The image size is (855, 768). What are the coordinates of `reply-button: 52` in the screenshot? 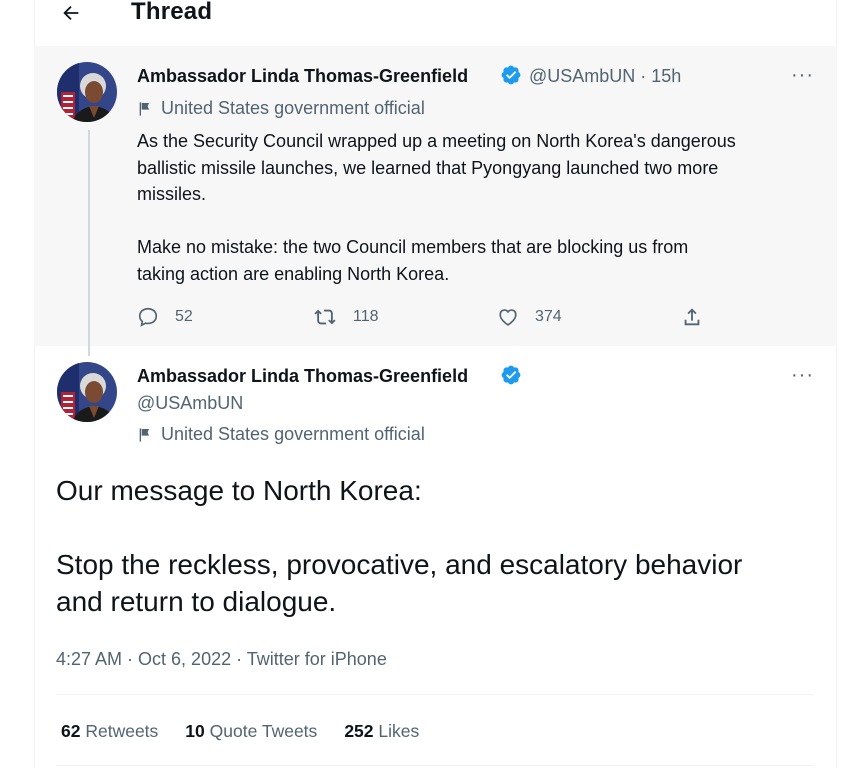 It's located at (165, 317).